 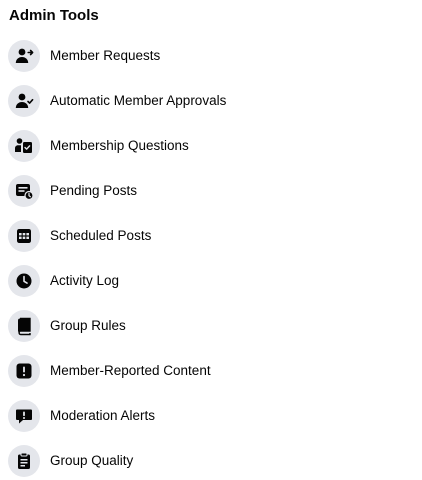 What do you see at coordinates (24, 145) in the screenshot?
I see `person-clipboard-icon` at bounding box center [24, 145].